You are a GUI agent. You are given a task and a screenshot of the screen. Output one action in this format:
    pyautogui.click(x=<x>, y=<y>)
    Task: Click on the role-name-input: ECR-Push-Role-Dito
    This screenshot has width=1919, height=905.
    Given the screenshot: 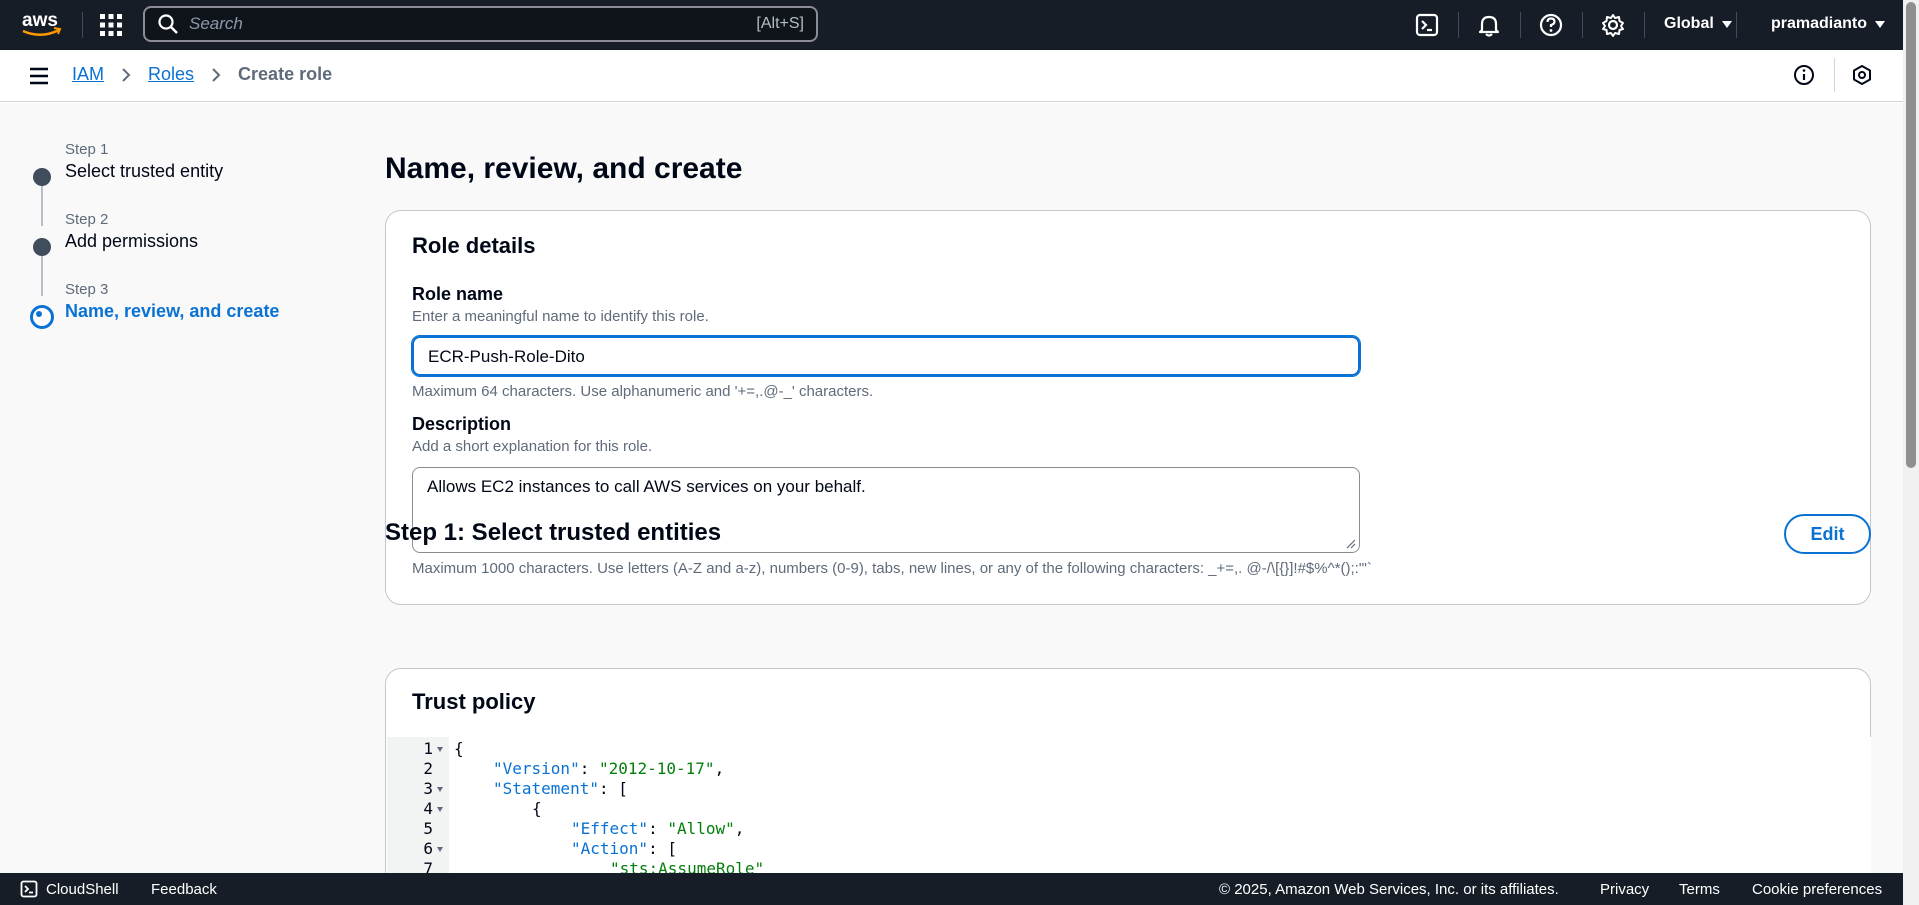 What is the action you would take?
    pyautogui.click(x=886, y=356)
    